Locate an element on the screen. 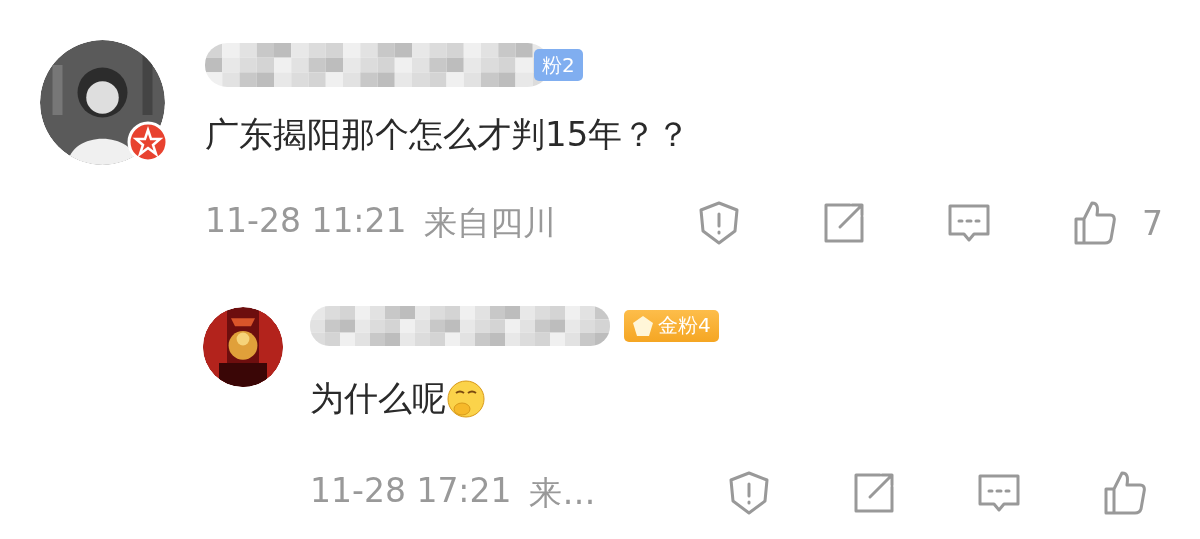  like-count: 7 is located at coordinates (1152, 223).